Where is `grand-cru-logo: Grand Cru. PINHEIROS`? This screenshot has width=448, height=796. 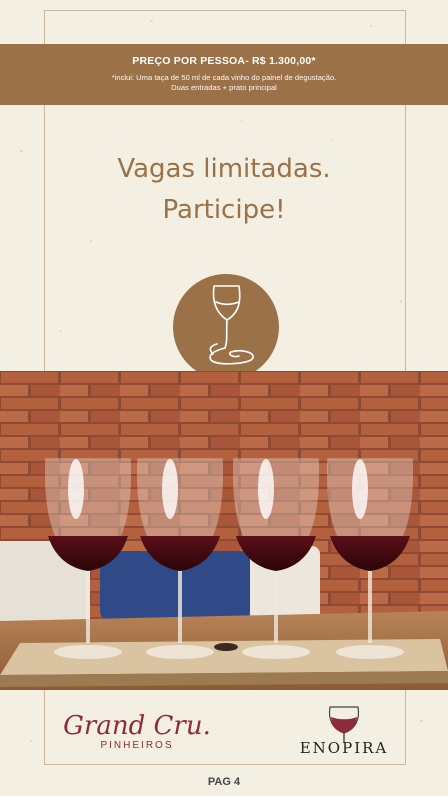
grand-cru-logo: Grand Cru. PINHEIROS is located at coordinates (137, 731).